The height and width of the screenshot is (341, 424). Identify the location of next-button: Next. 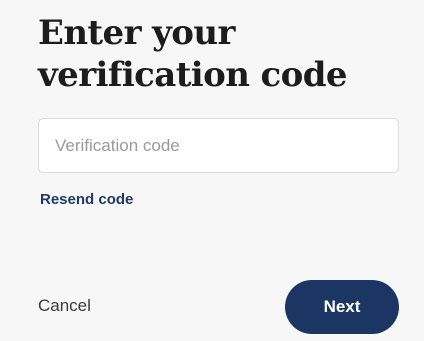
(342, 307).